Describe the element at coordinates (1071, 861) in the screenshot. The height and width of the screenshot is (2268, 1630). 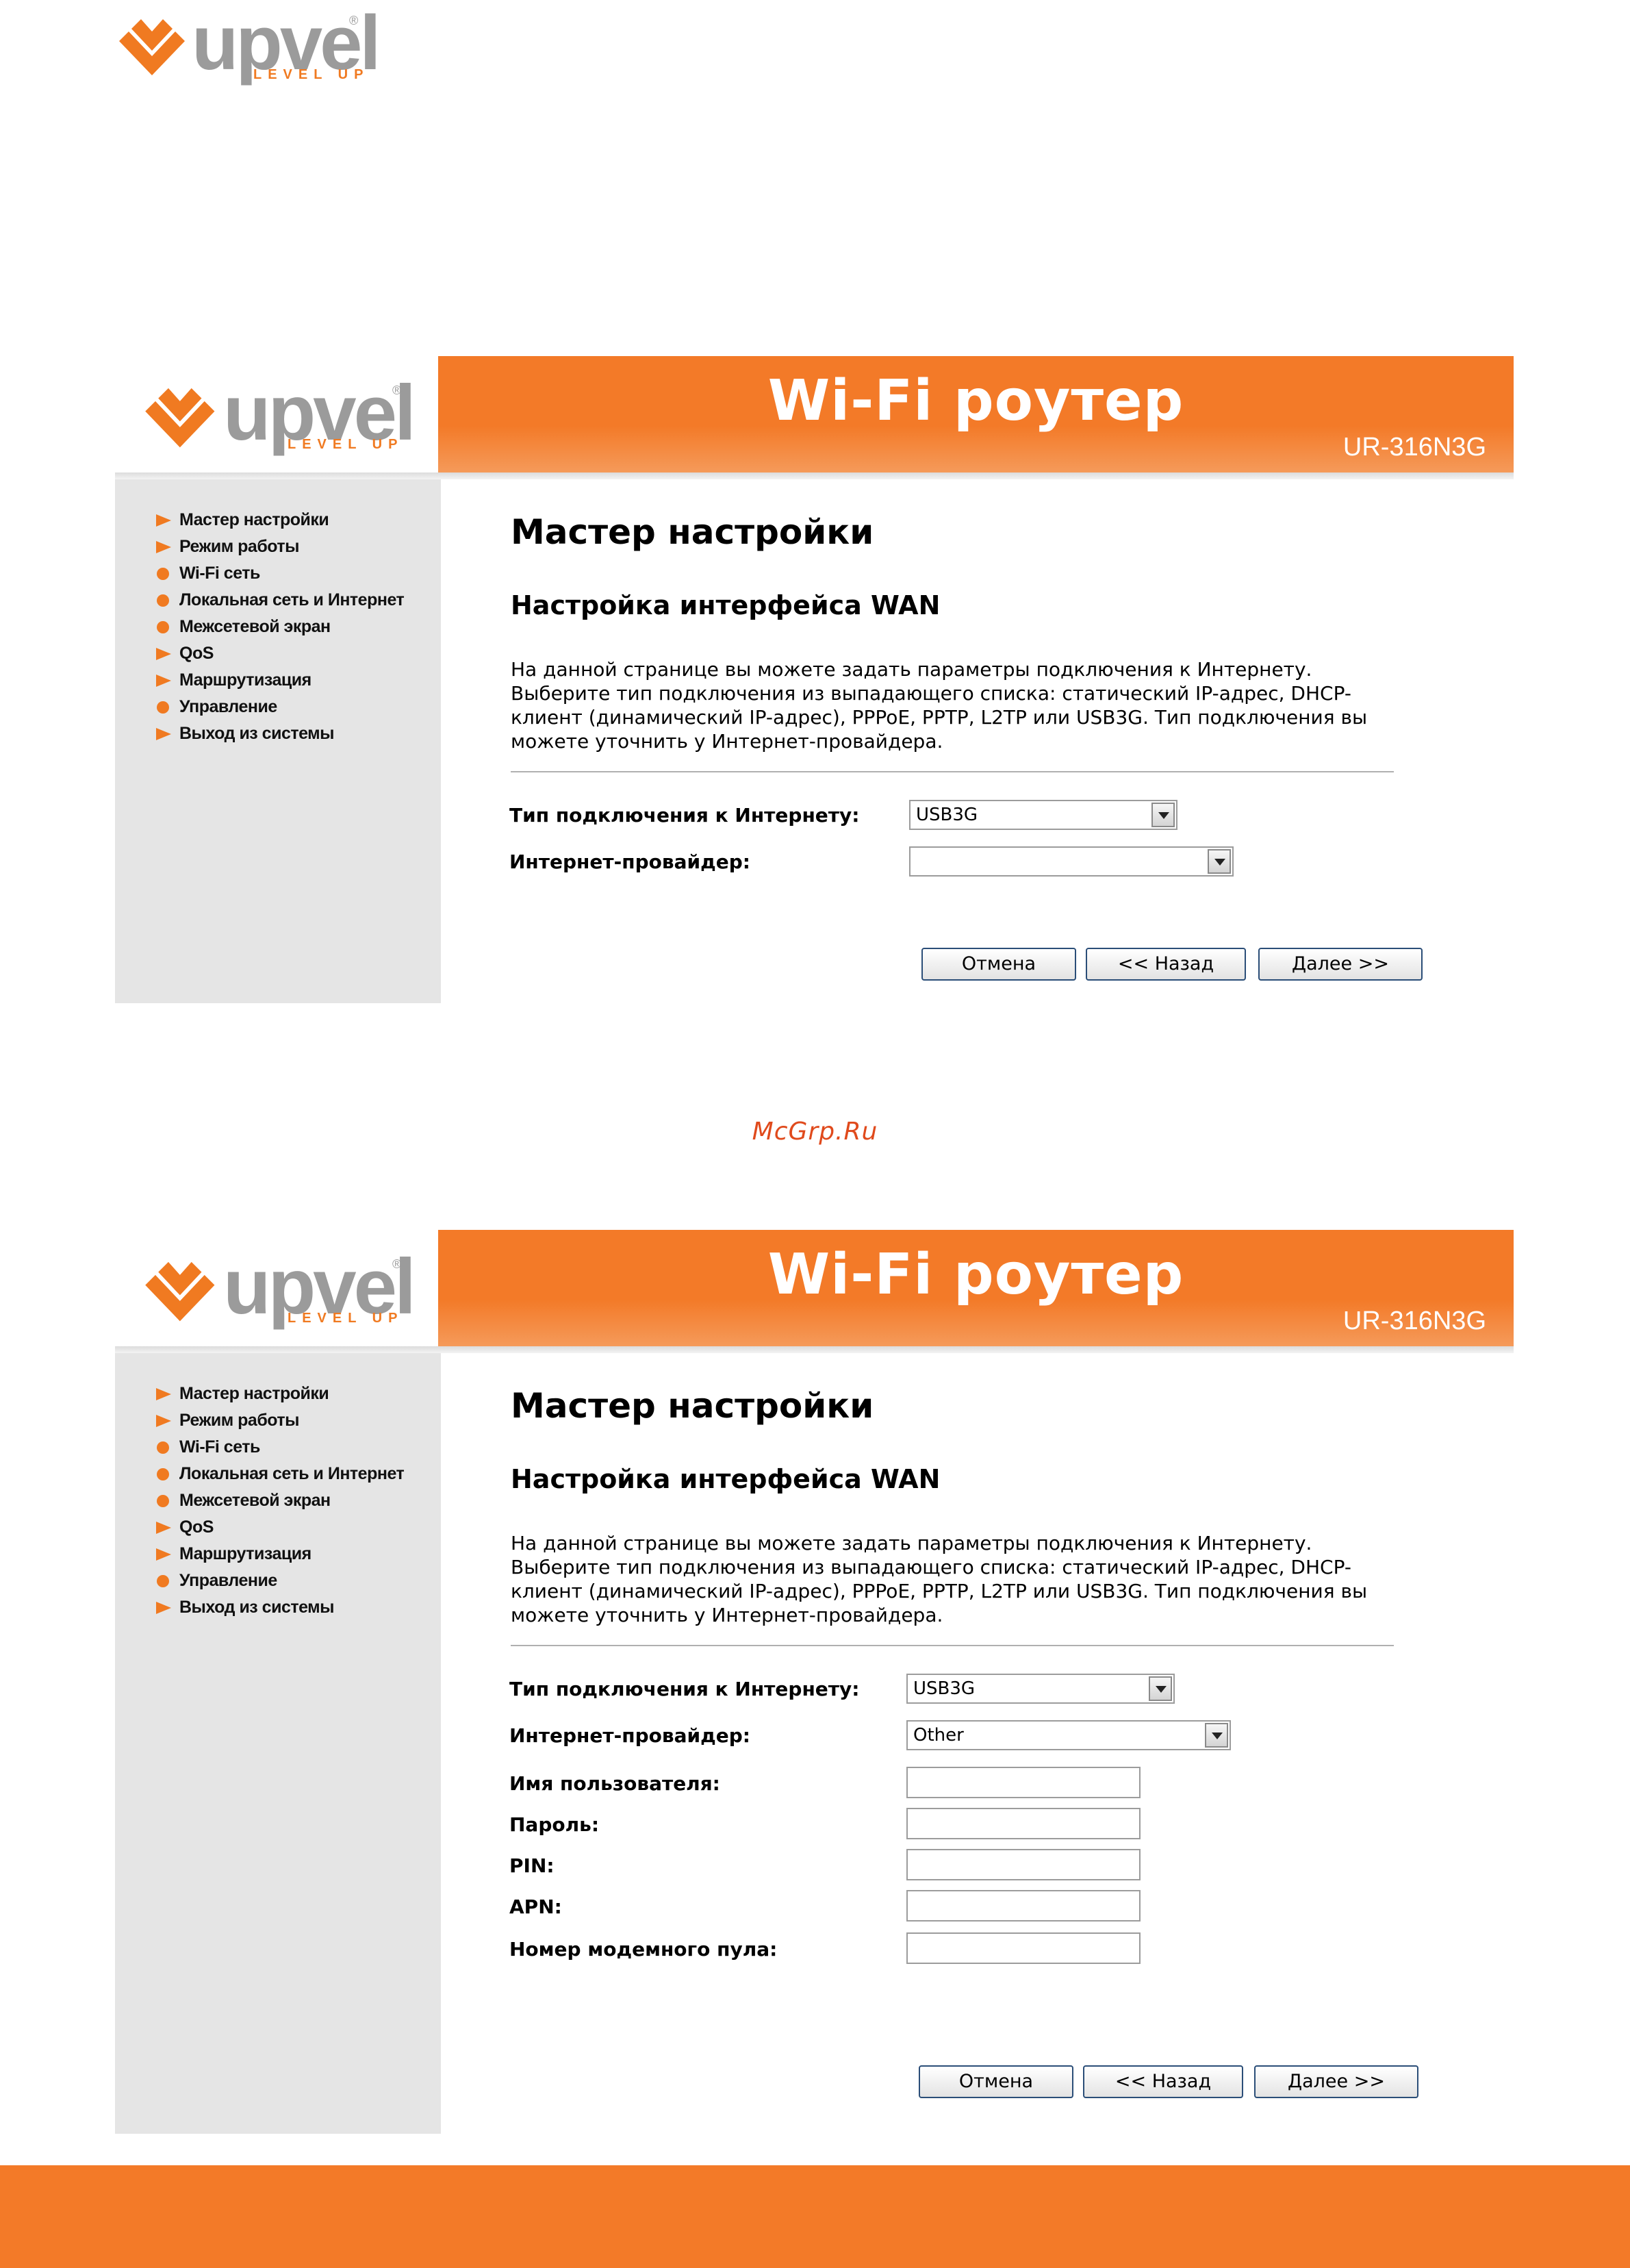
I see `provider-select` at that location.